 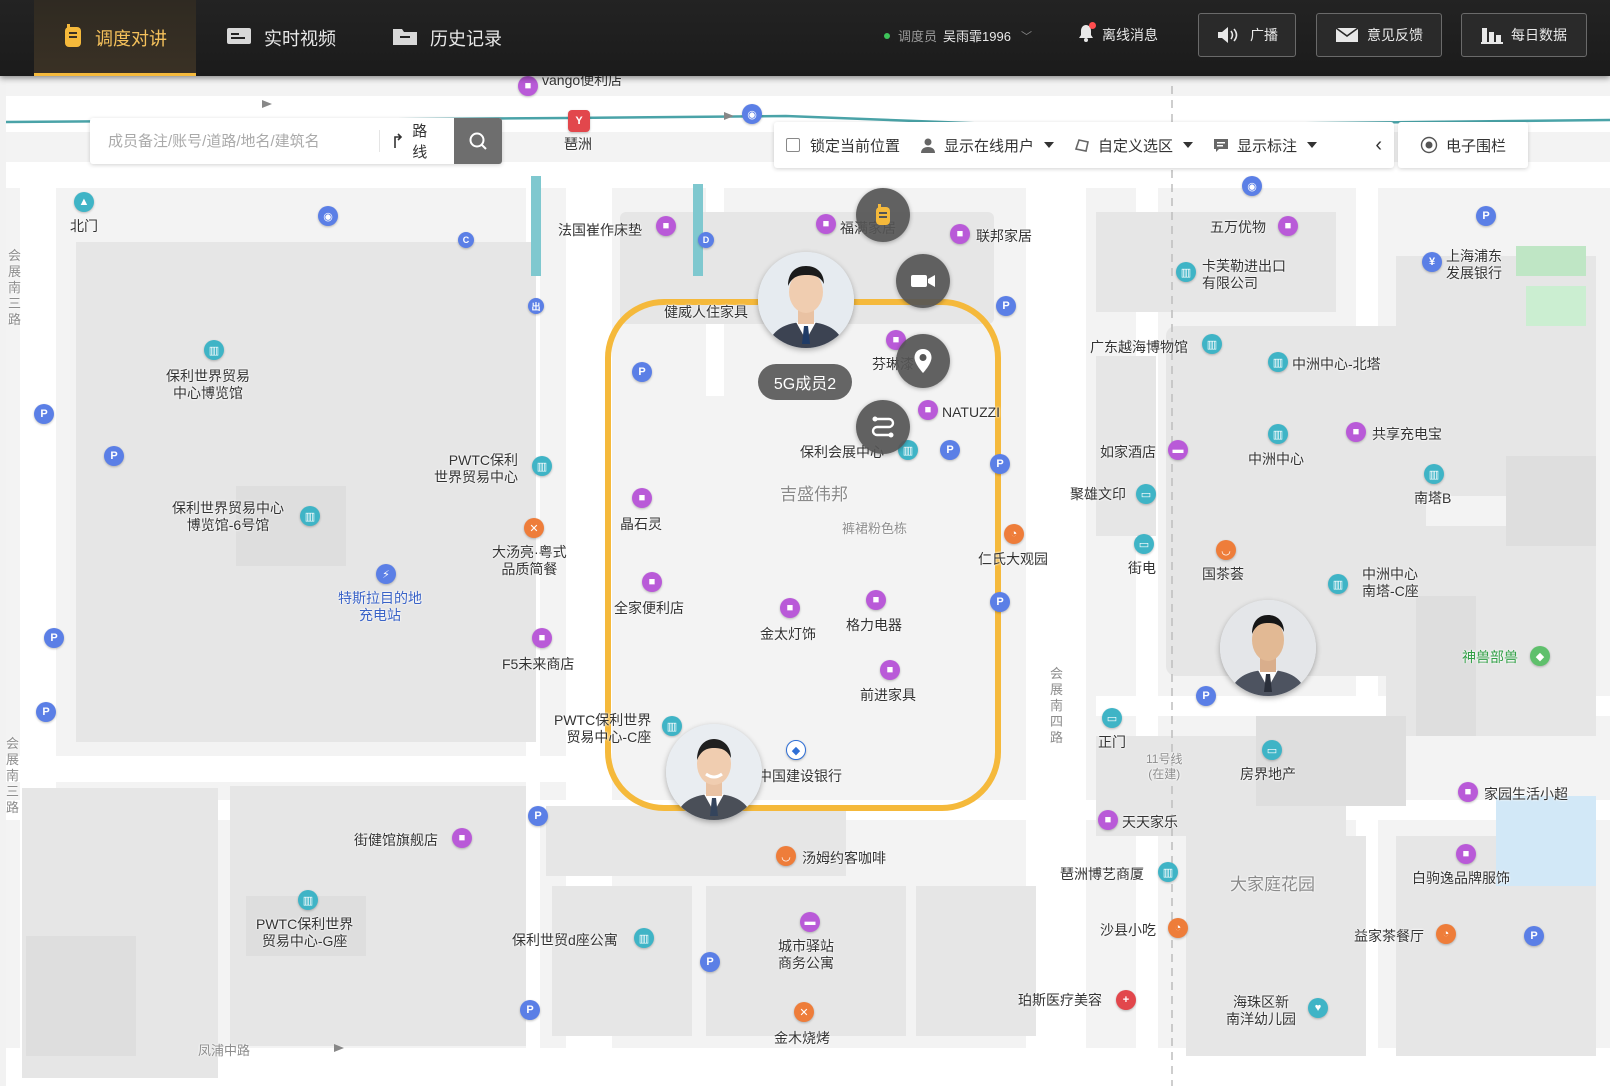 I want to click on print-shop-icon: ▭, so click(x=1146, y=494).